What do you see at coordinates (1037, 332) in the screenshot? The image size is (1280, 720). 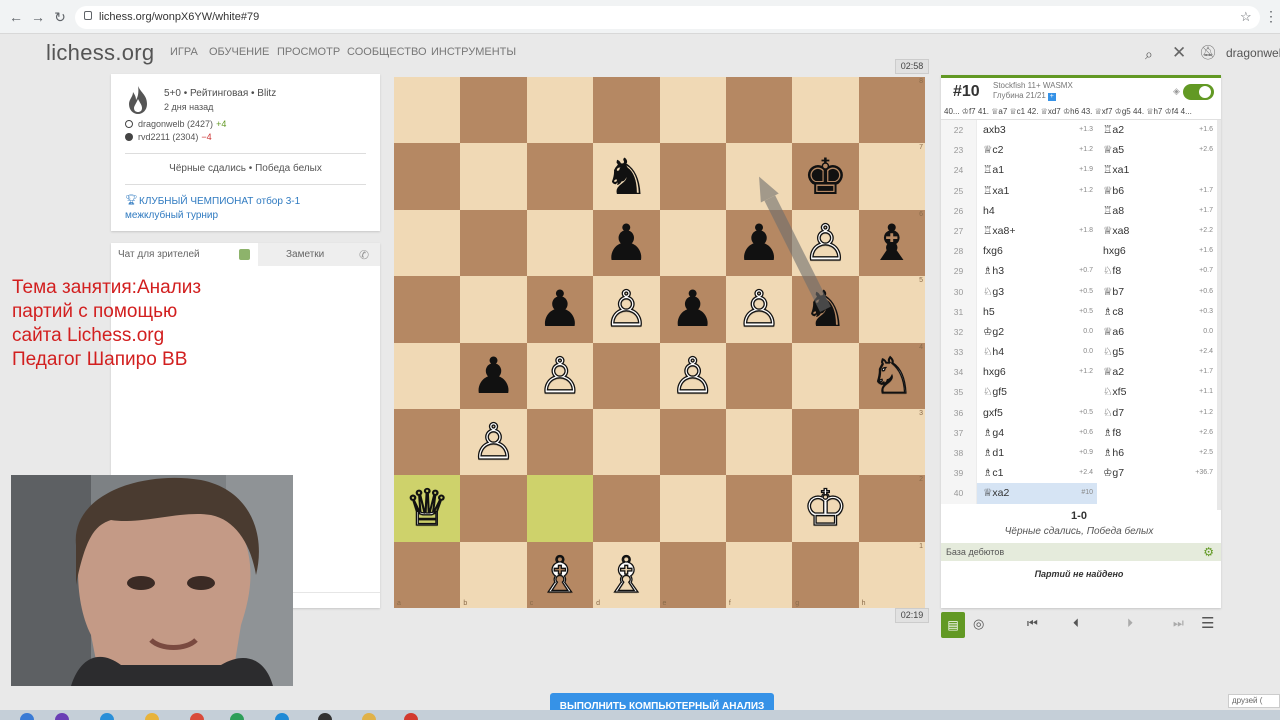 I see `white-move: ♔g2 0.0` at bounding box center [1037, 332].